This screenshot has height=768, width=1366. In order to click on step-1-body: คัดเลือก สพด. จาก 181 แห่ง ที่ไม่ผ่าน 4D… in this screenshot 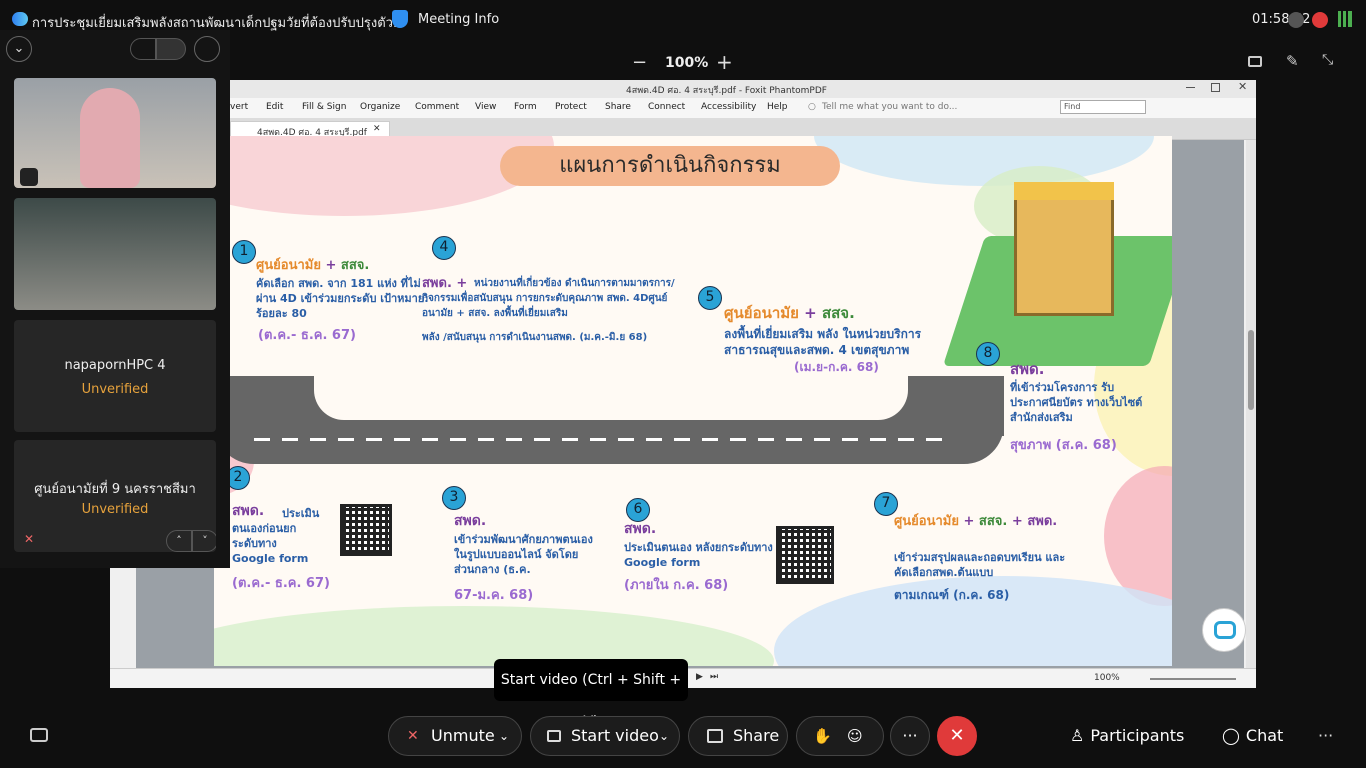, I will do `click(342, 298)`.